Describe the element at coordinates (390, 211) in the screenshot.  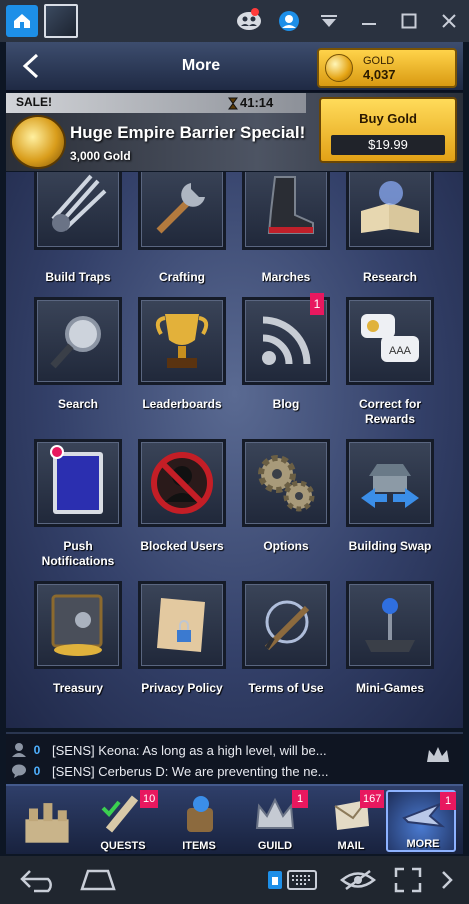
I see `book-icon` at that location.